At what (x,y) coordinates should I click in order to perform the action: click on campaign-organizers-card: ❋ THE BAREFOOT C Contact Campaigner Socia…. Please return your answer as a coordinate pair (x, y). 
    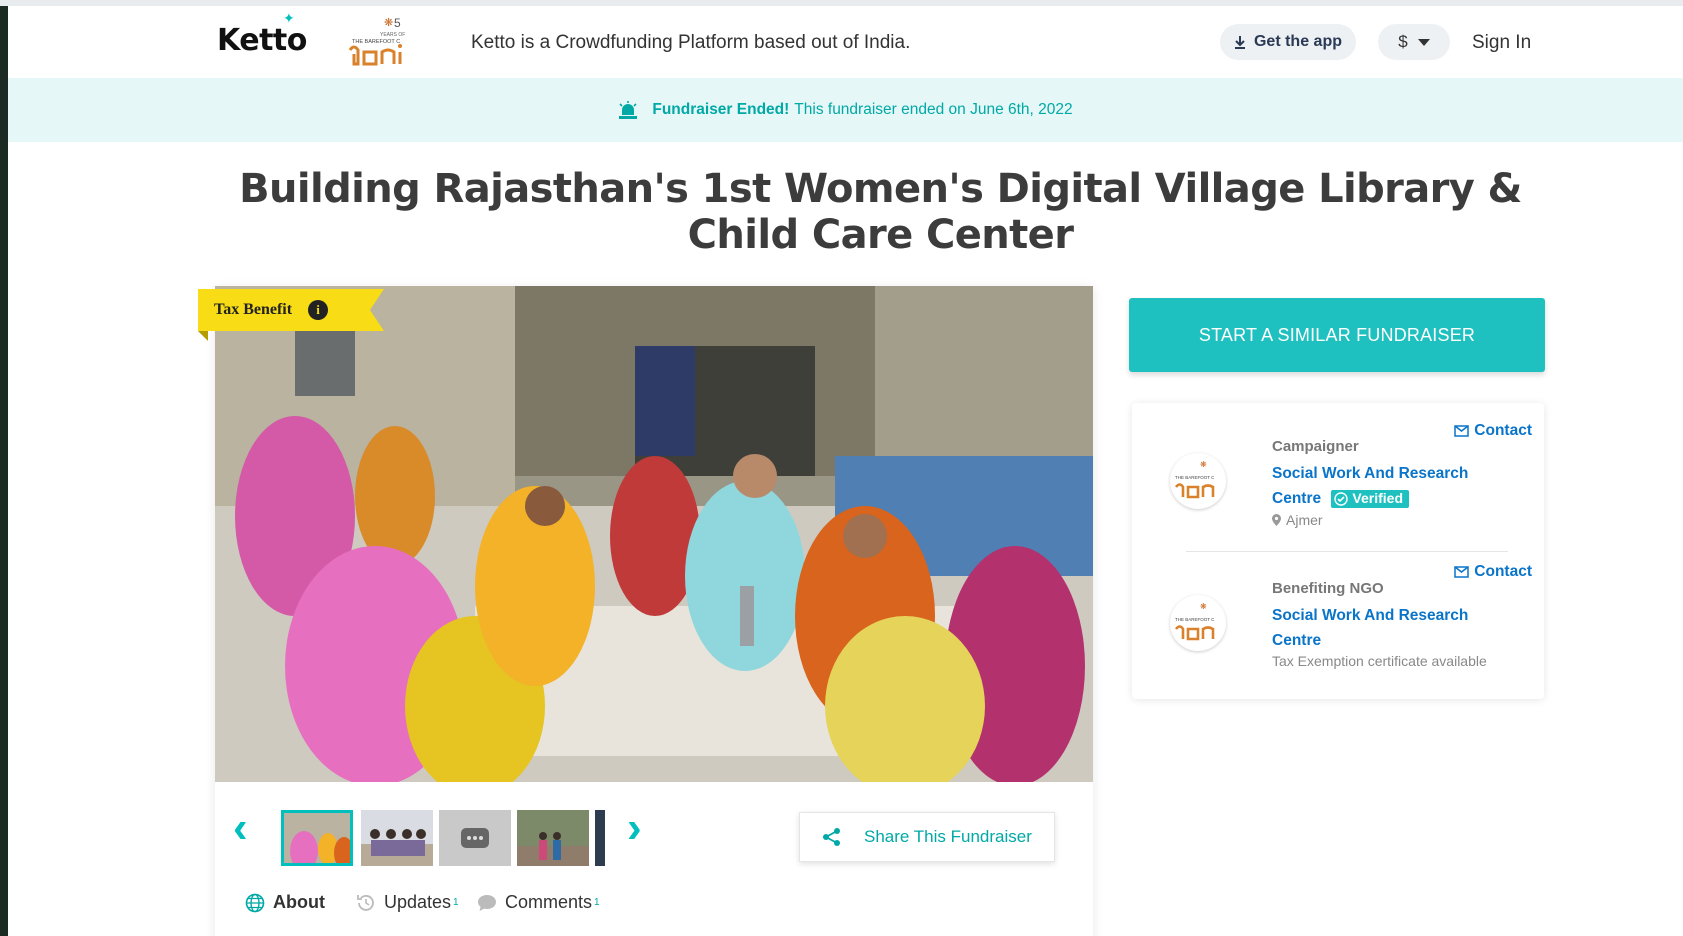
    Looking at the image, I should click on (1338, 551).